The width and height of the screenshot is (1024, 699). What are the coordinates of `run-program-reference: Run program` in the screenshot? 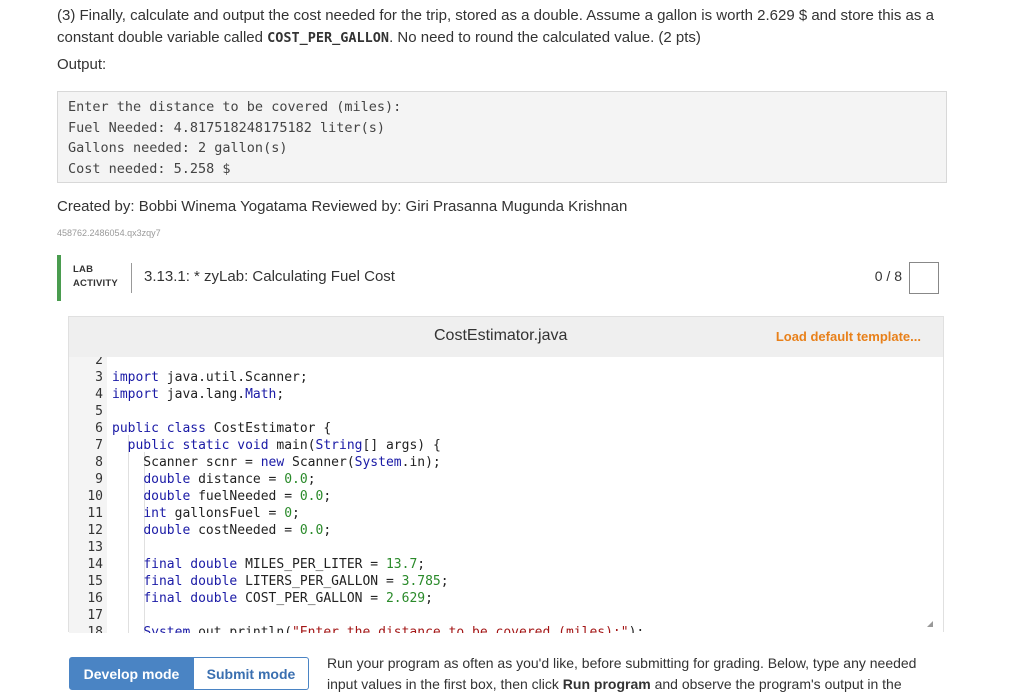 It's located at (606, 684).